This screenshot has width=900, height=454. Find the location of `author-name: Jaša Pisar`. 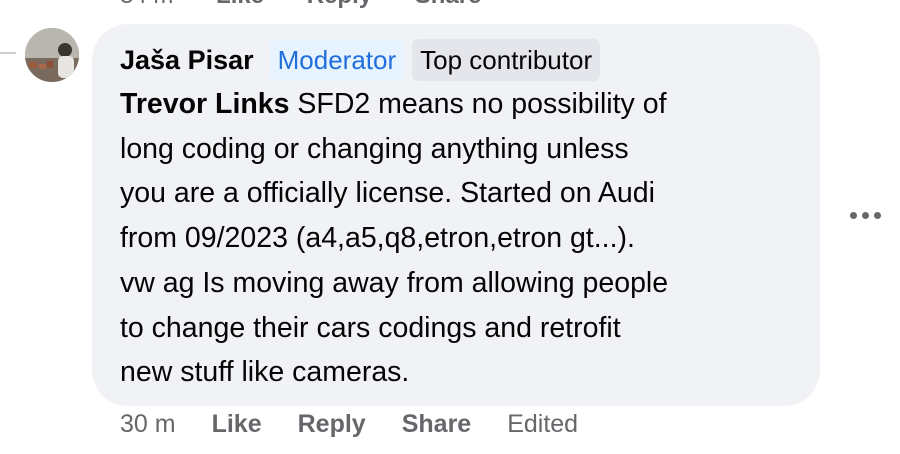

author-name: Jaša Pisar is located at coordinates (187, 60).